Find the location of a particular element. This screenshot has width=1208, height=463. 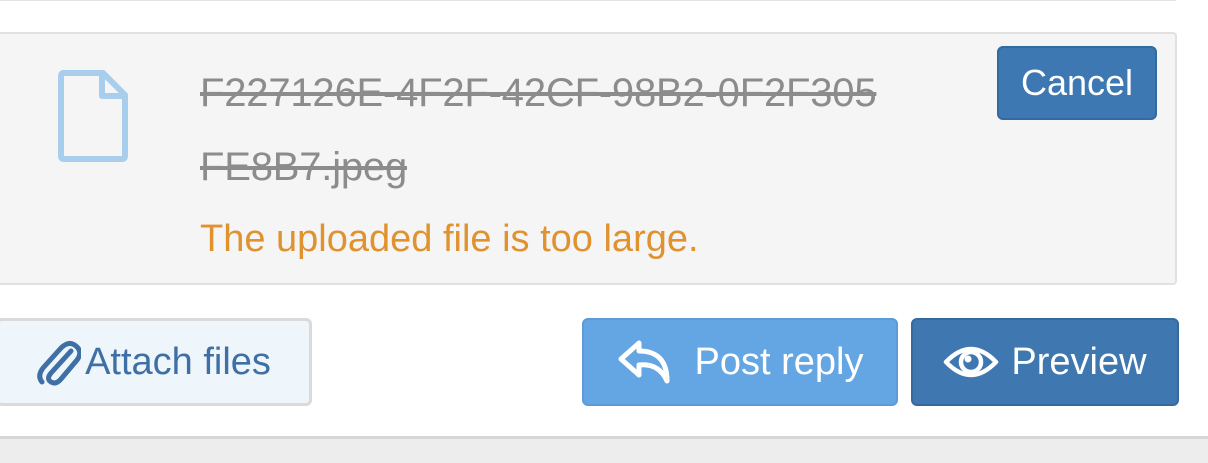

paperclip-icon is located at coordinates (59, 362).